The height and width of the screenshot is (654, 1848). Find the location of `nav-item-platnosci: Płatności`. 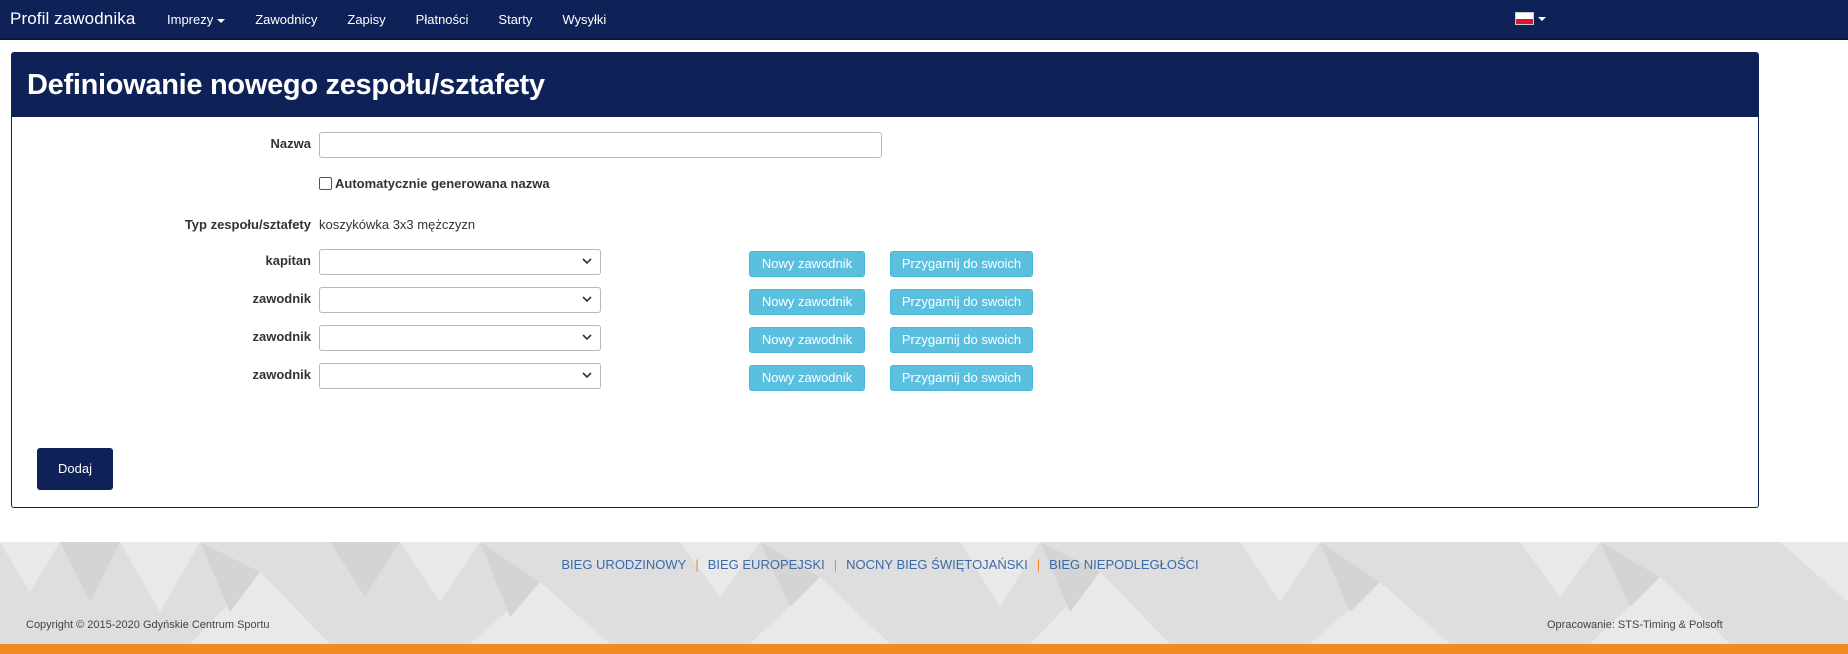

nav-item-platnosci: Płatności is located at coordinates (442, 19).